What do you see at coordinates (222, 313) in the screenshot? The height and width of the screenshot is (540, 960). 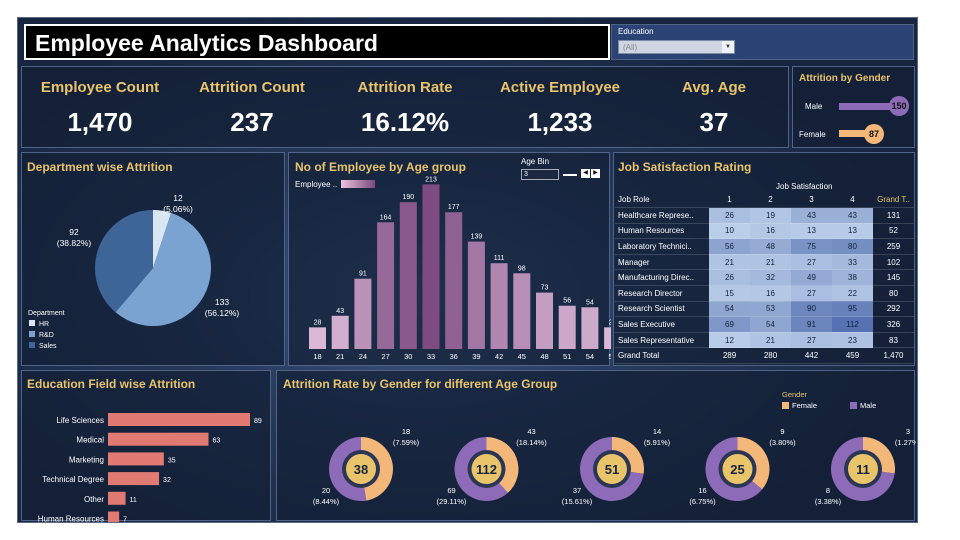 I see `pie-percent-label: (56.12%)` at bounding box center [222, 313].